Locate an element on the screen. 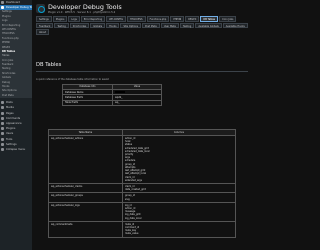 This screenshot has width=320, height=250. sidebar-item: Collapse menu is located at coordinates (16, 149).